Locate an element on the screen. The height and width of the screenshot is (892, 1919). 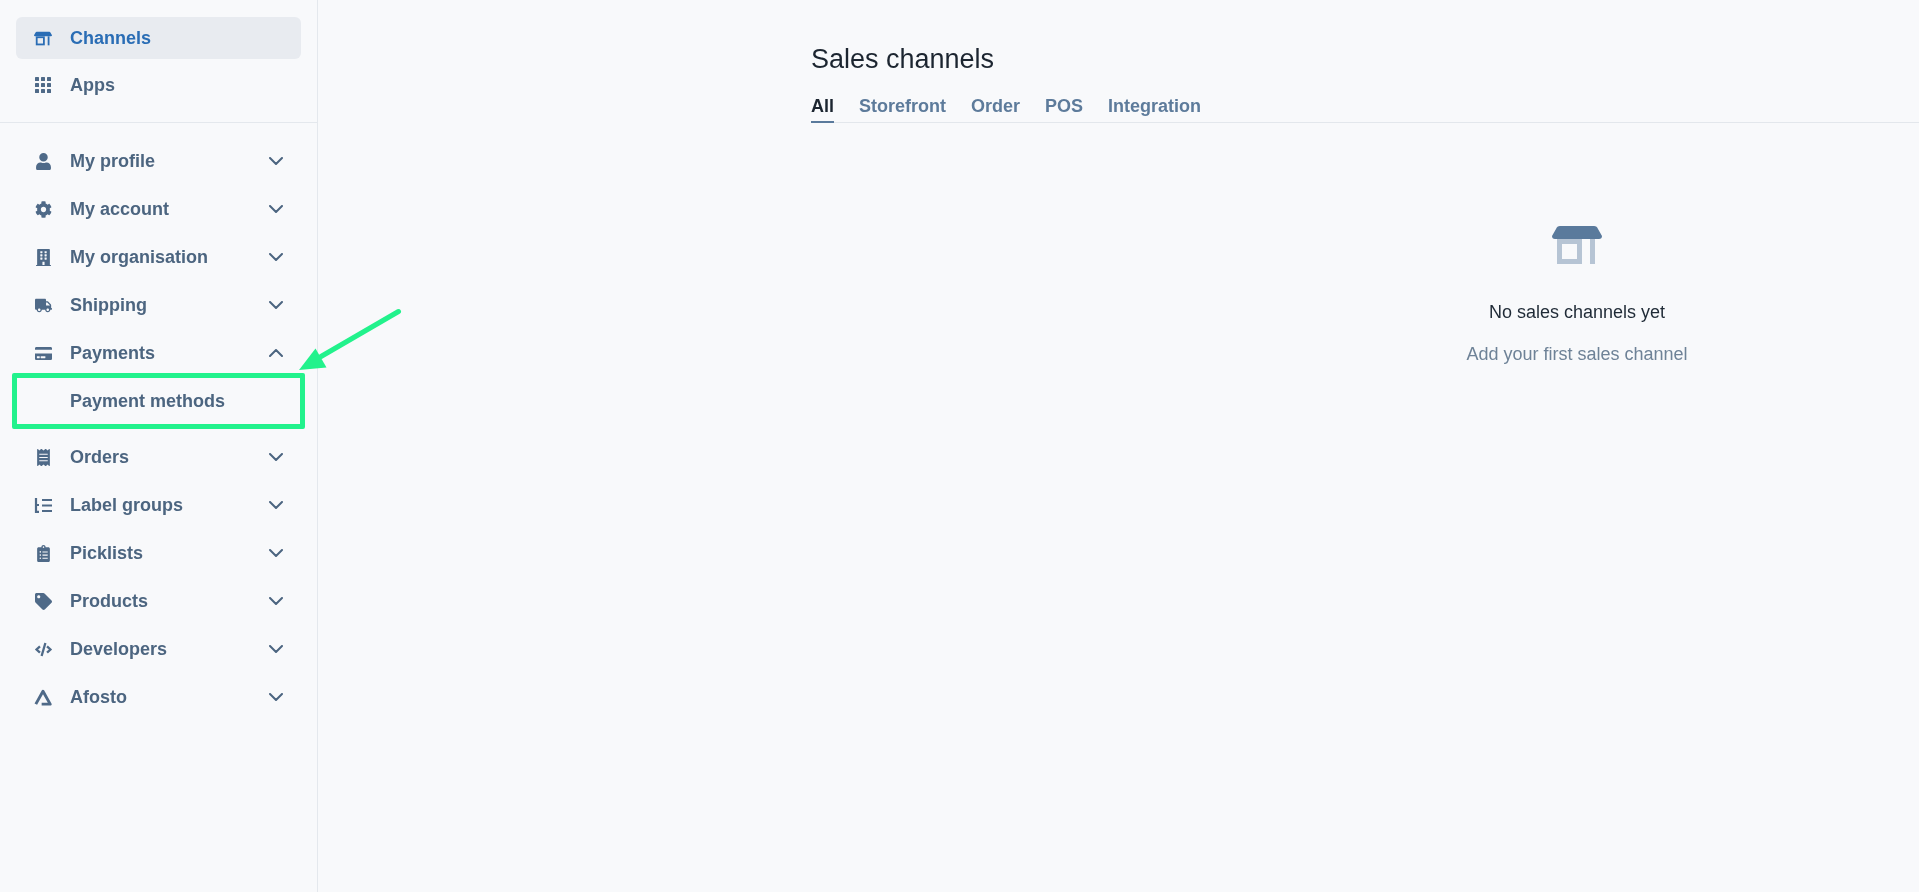
tab: All is located at coordinates (822, 109).